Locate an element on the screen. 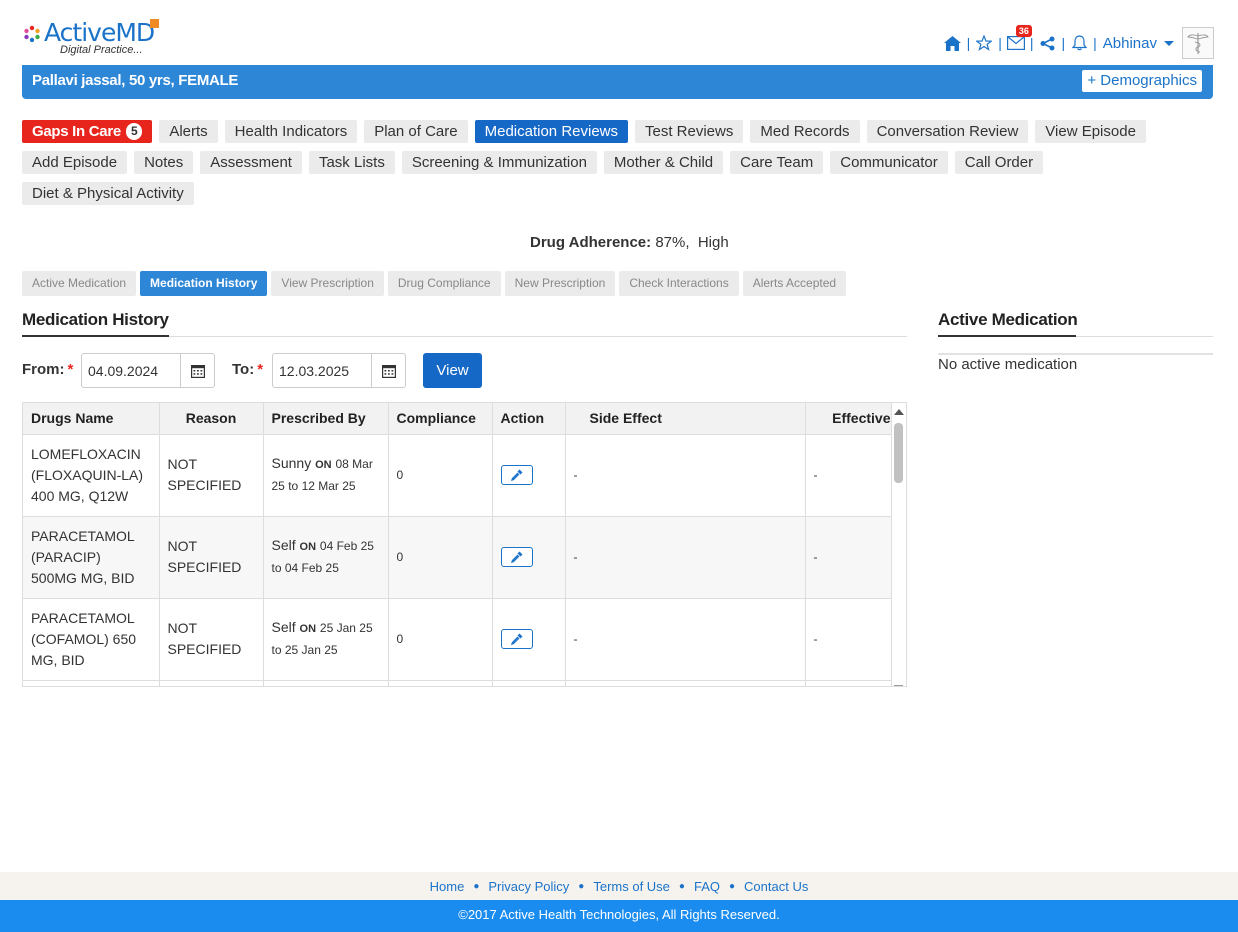 The height and width of the screenshot is (932, 1238). active-medication-title: Active Medication is located at coordinates (1008, 319).